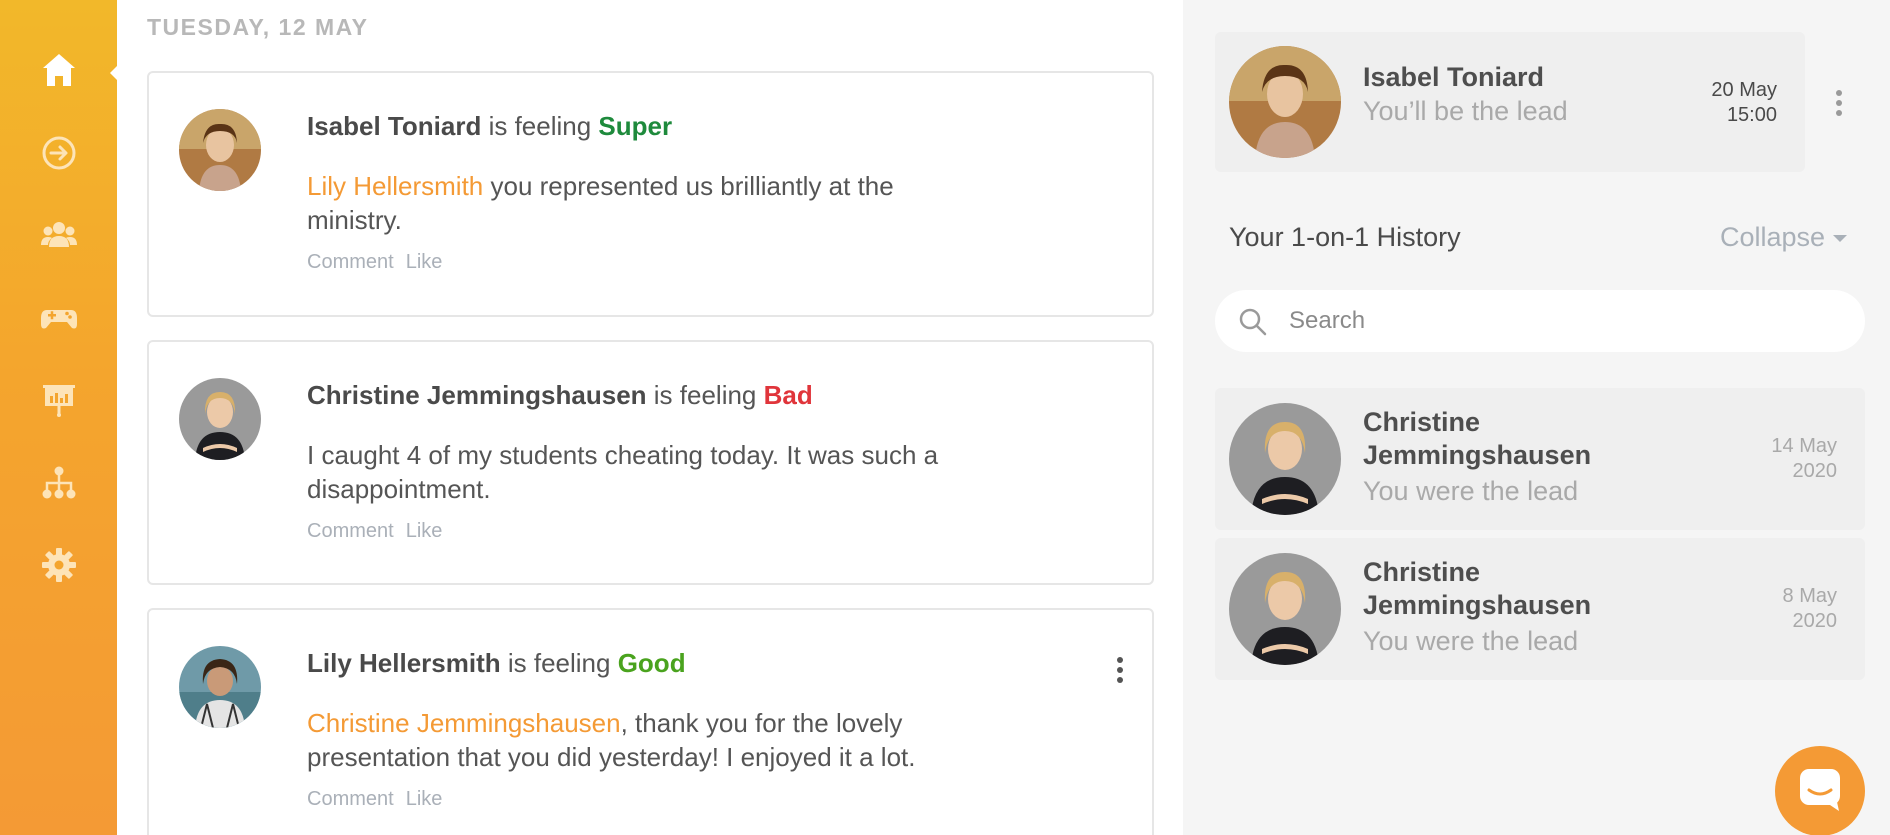 Image resolution: width=1890 pixels, height=835 pixels. What do you see at coordinates (395, 186) in the screenshot?
I see `mention-link: Lily Hellersmith` at bounding box center [395, 186].